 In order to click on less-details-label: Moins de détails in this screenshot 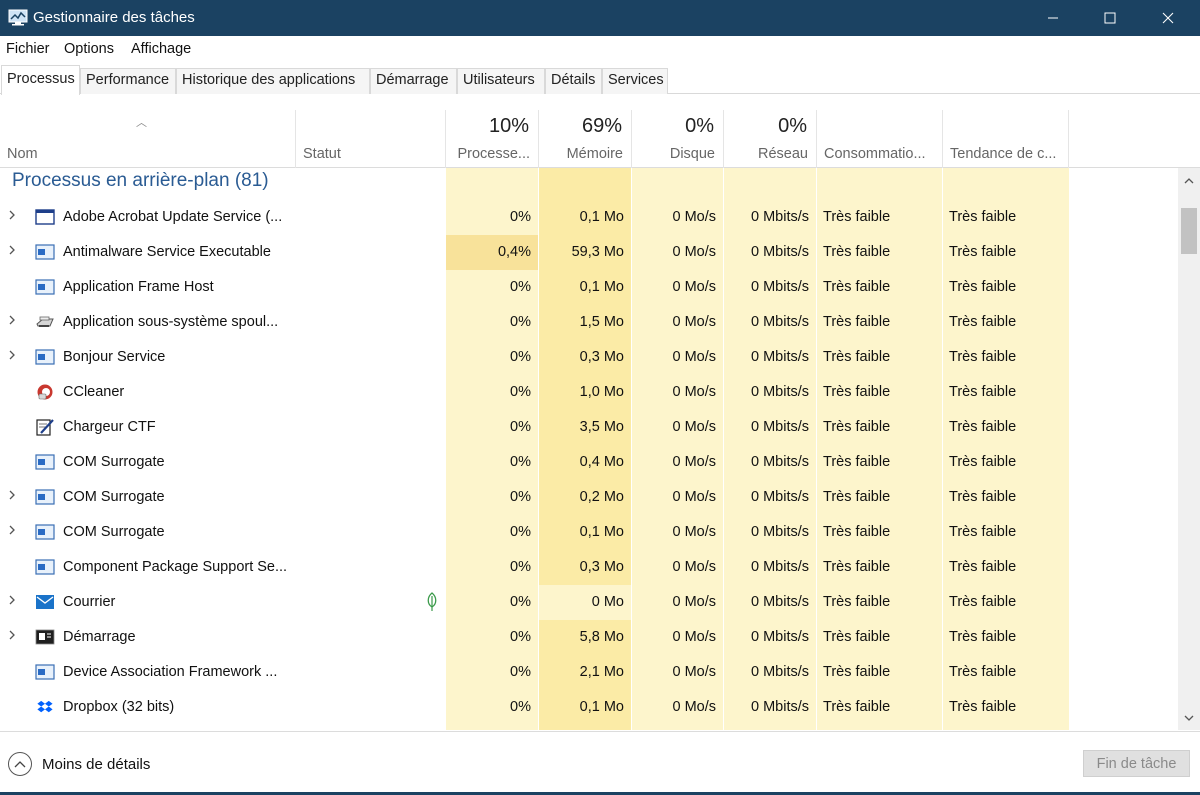, I will do `click(96, 764)`.